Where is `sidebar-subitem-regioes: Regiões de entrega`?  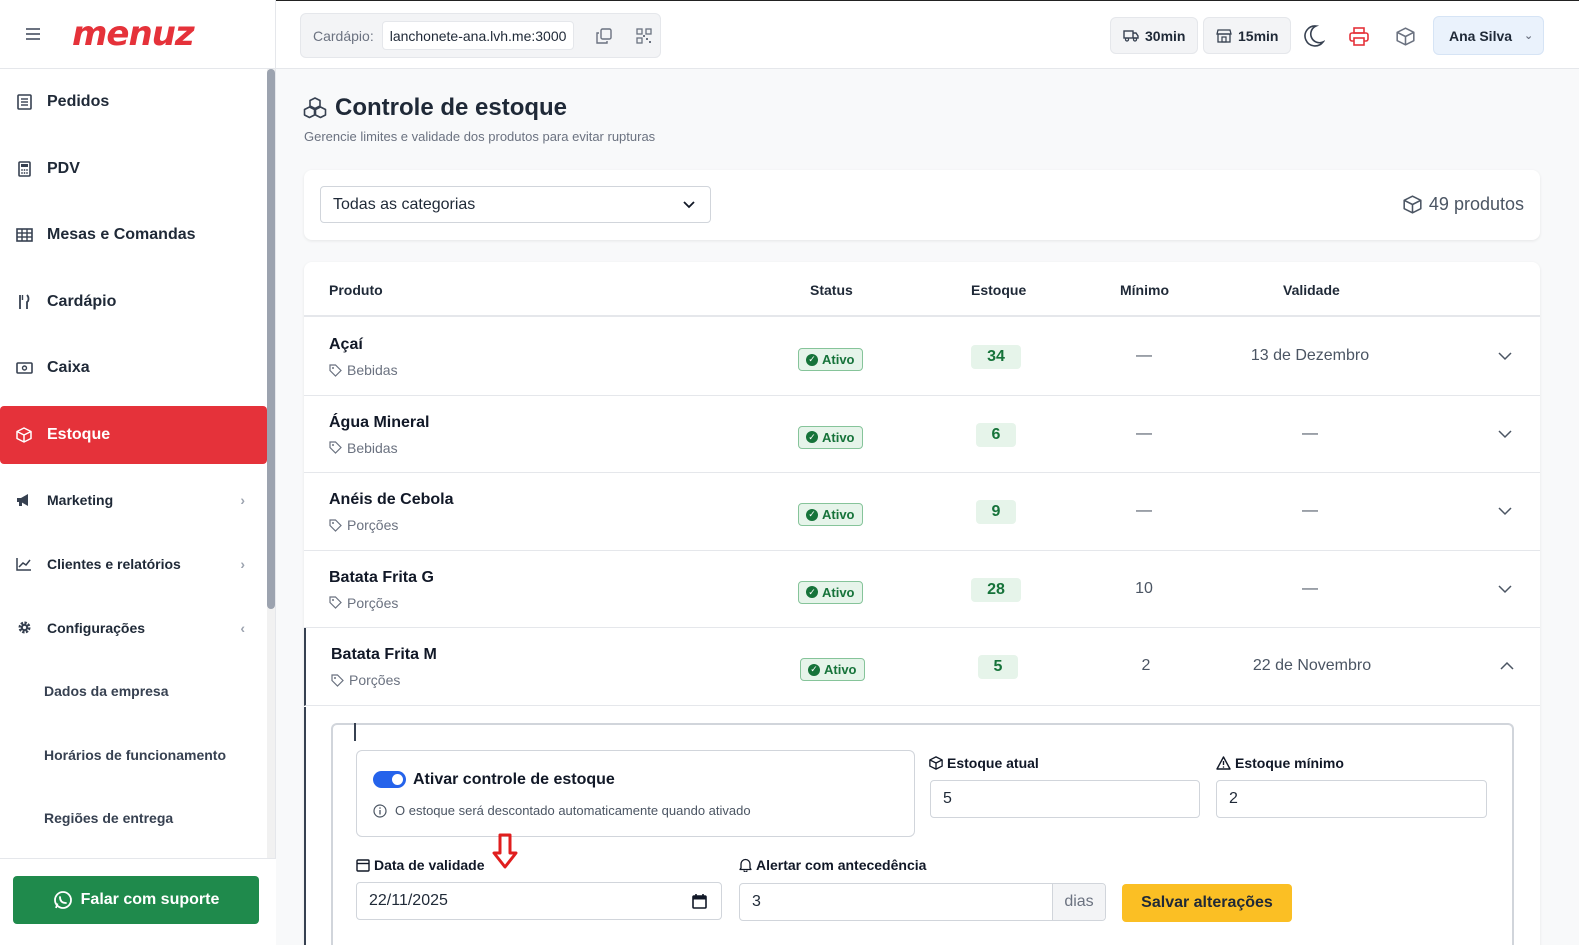
sidebar-subitem-regioes: Regiões de entrega is located at coordinates (133, 819).